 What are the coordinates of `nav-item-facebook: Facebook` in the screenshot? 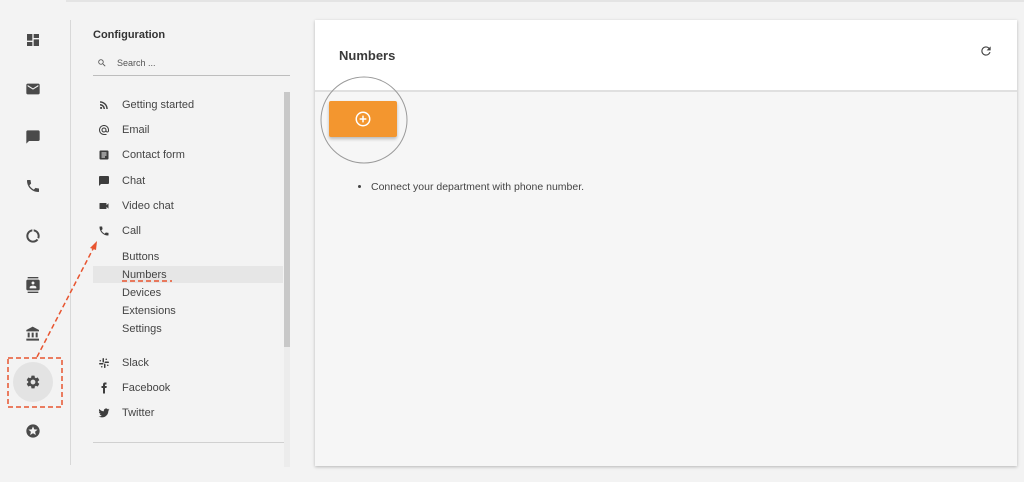 It's located at (188, 388).